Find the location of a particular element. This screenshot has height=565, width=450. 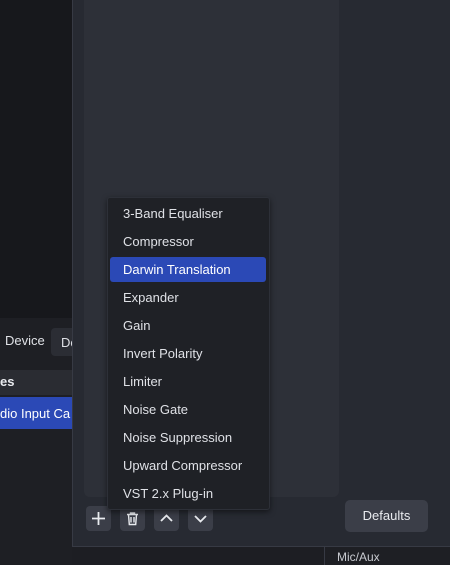

menu-item-upward-compressor: Upward Compressor is located at coordinates (188, 465).